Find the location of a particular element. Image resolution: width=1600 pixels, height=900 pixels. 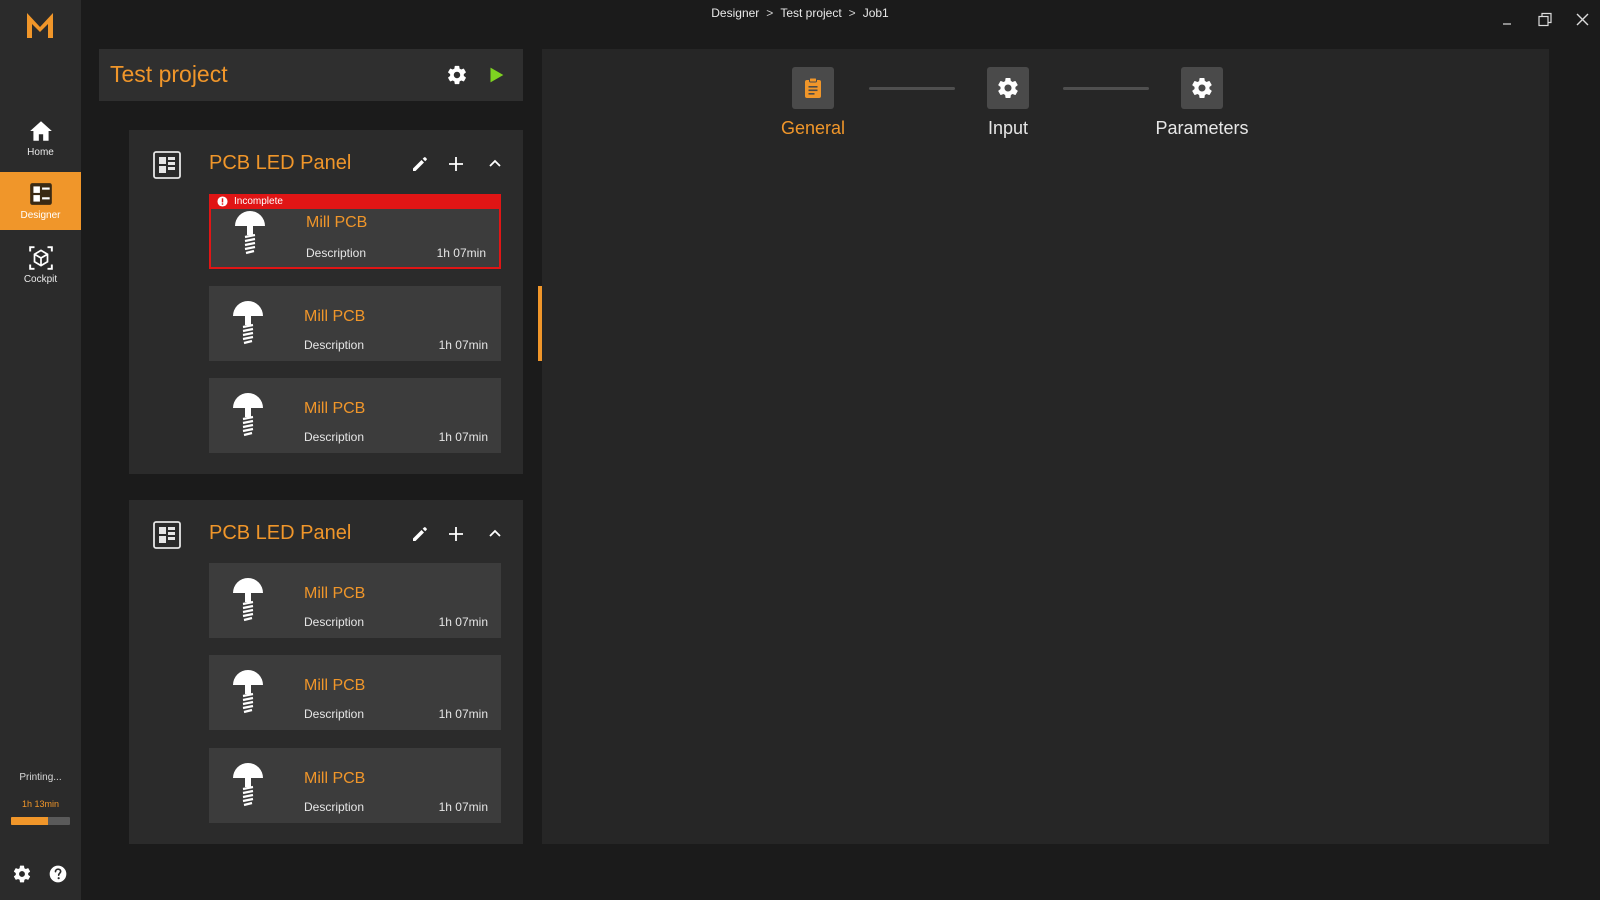

job-card-selected: Mill PCB Description 1h 07min is located at coordinates (355, 323).